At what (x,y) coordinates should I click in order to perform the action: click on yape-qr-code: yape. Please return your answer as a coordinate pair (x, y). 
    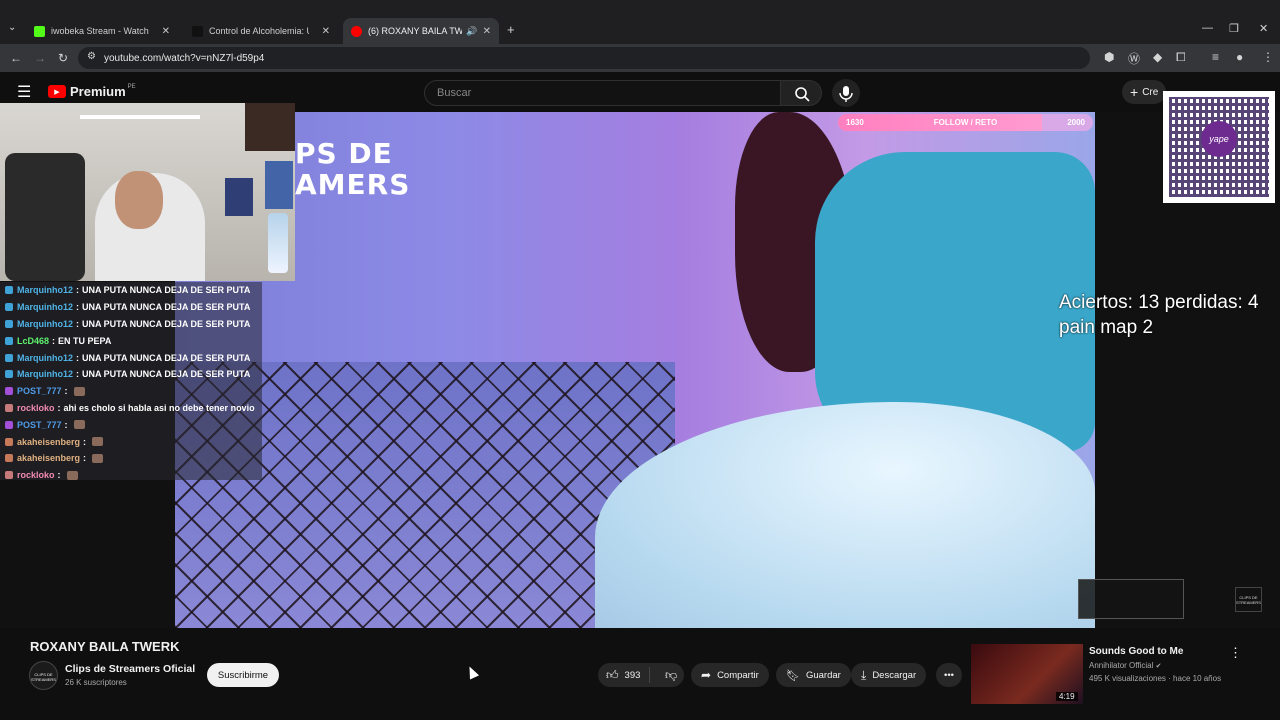
    Looking at the image, I should click on (1219, 147).